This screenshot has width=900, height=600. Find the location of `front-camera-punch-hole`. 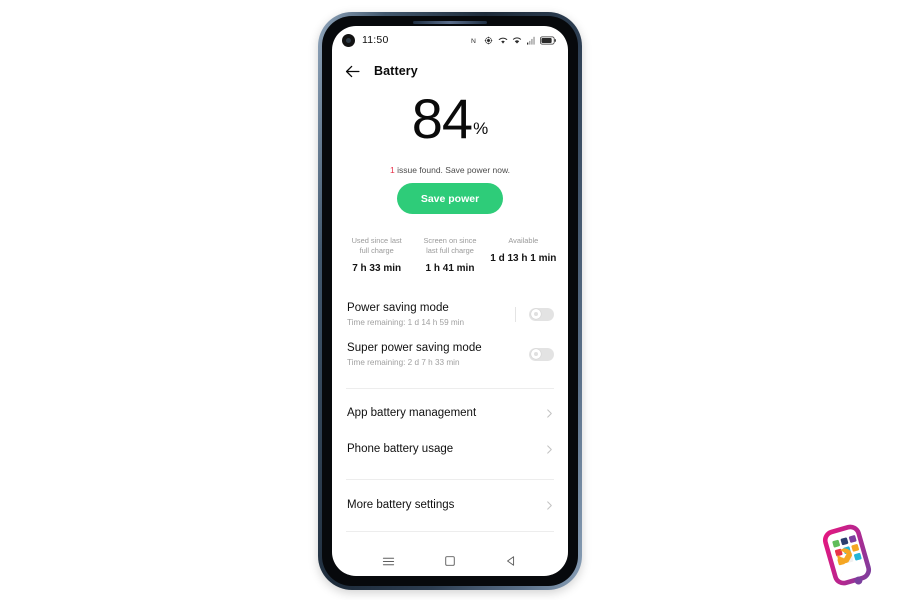

front-camera-punch-hole is located at coordinates (348, 40).